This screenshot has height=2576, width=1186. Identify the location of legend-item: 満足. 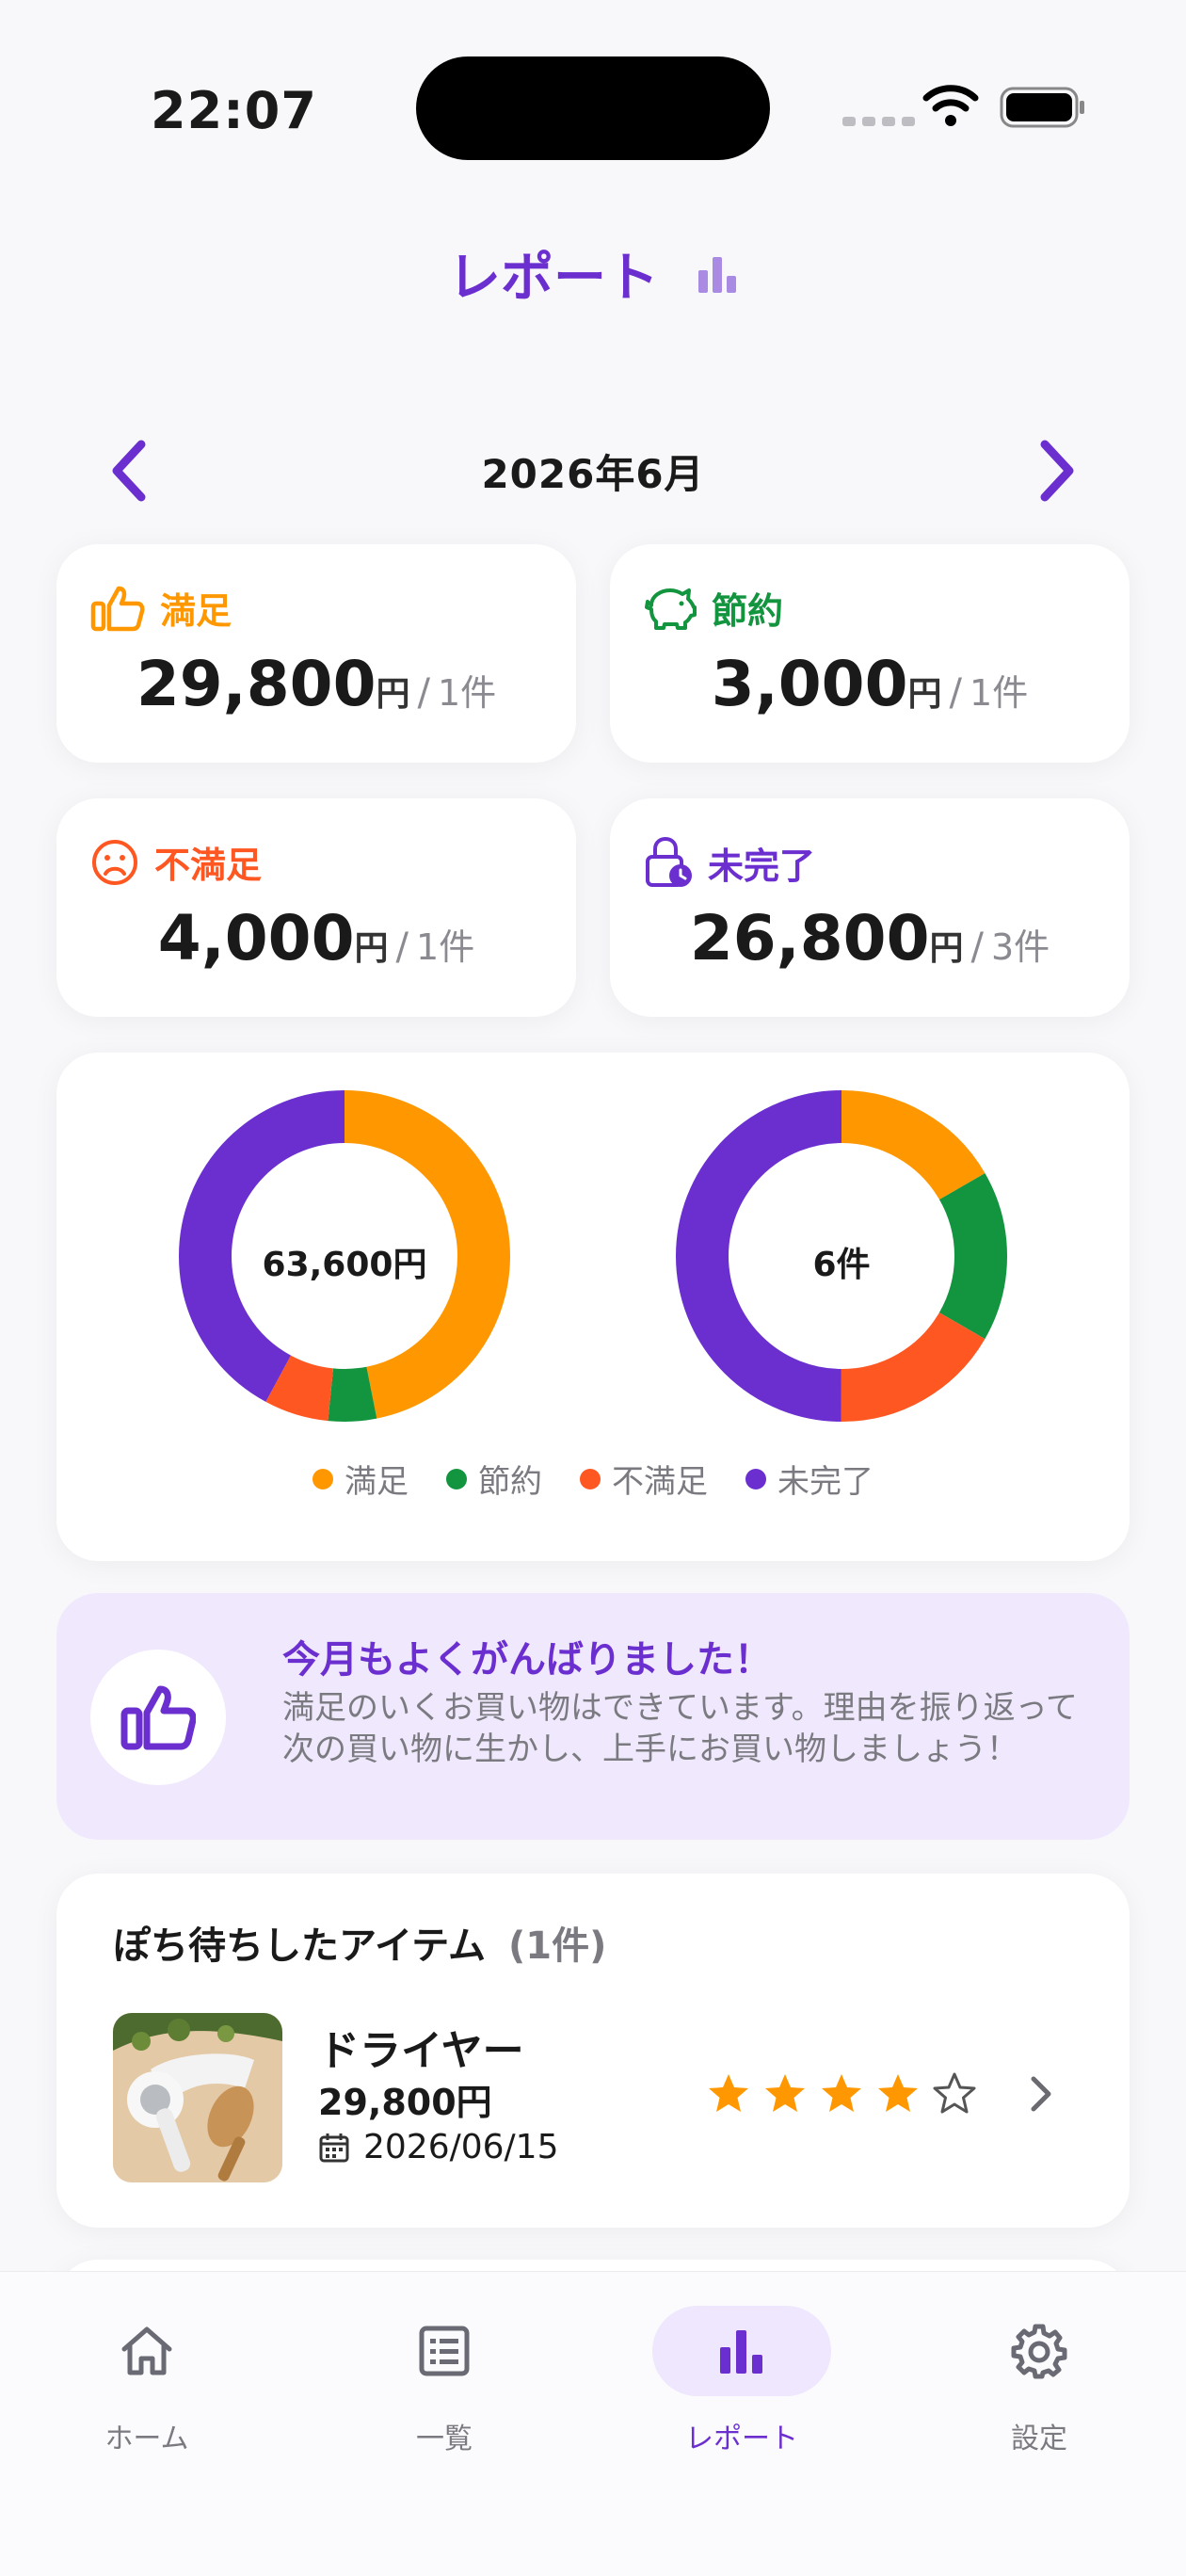
(361, 1479).